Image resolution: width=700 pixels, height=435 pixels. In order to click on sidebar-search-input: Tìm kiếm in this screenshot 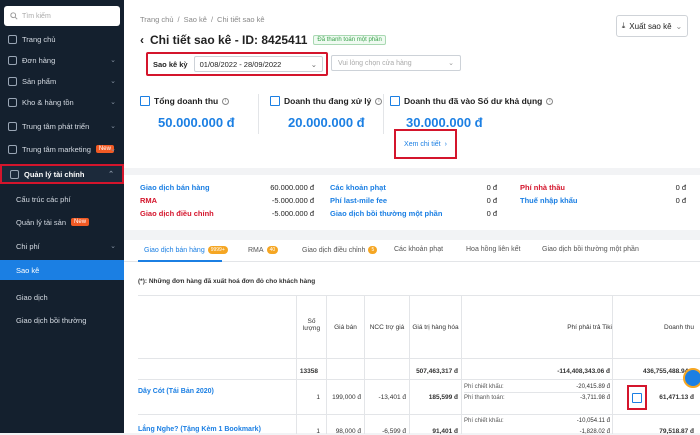, I will do `click(62, 16)`.